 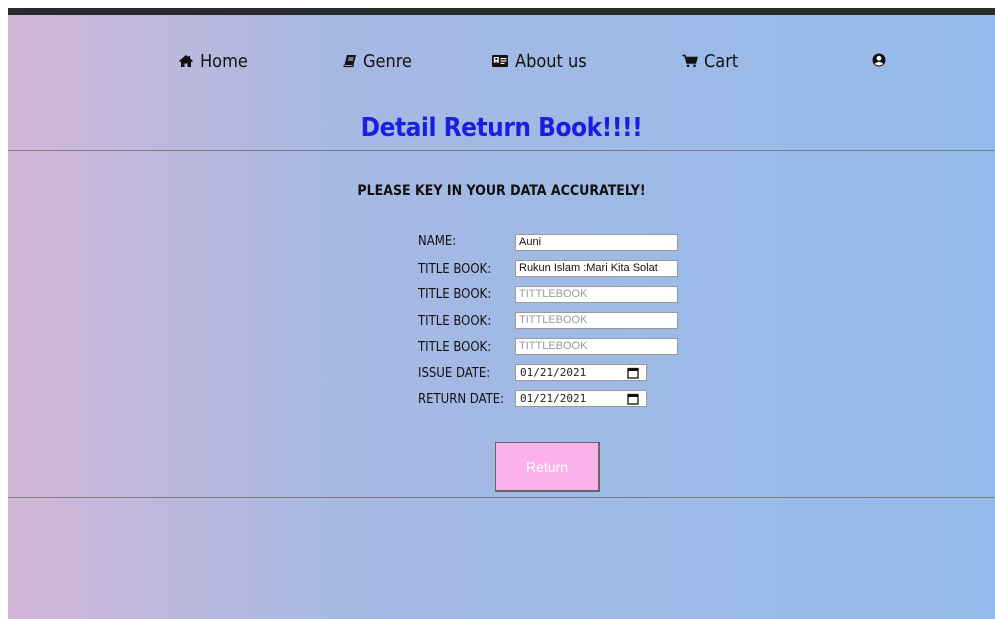 I want to click on nav-cart-label: Cart, so click(x=721, y=61).